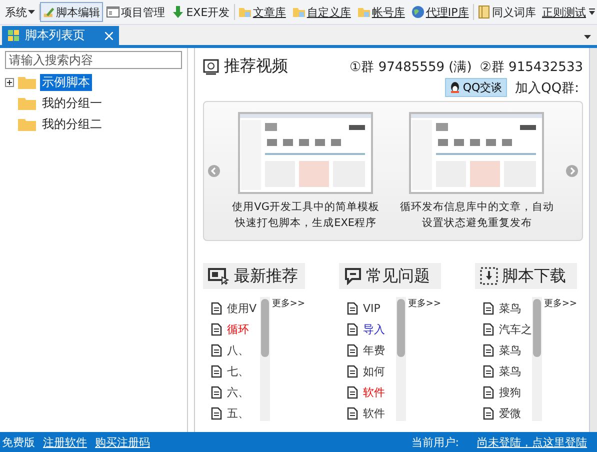  I want to click on toolbar-button: EXE开发, so click(200, 12).